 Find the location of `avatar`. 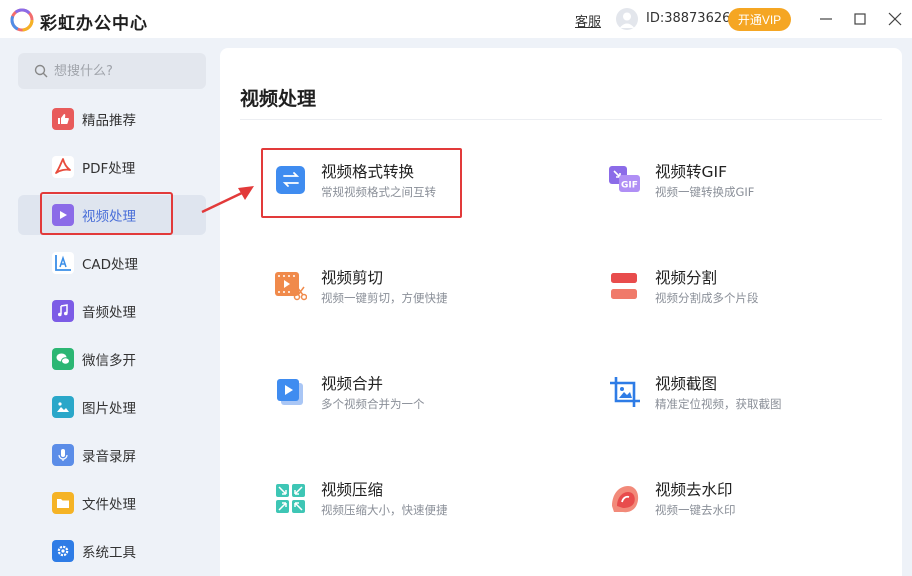

avatar is located at coordinates (627, 19).